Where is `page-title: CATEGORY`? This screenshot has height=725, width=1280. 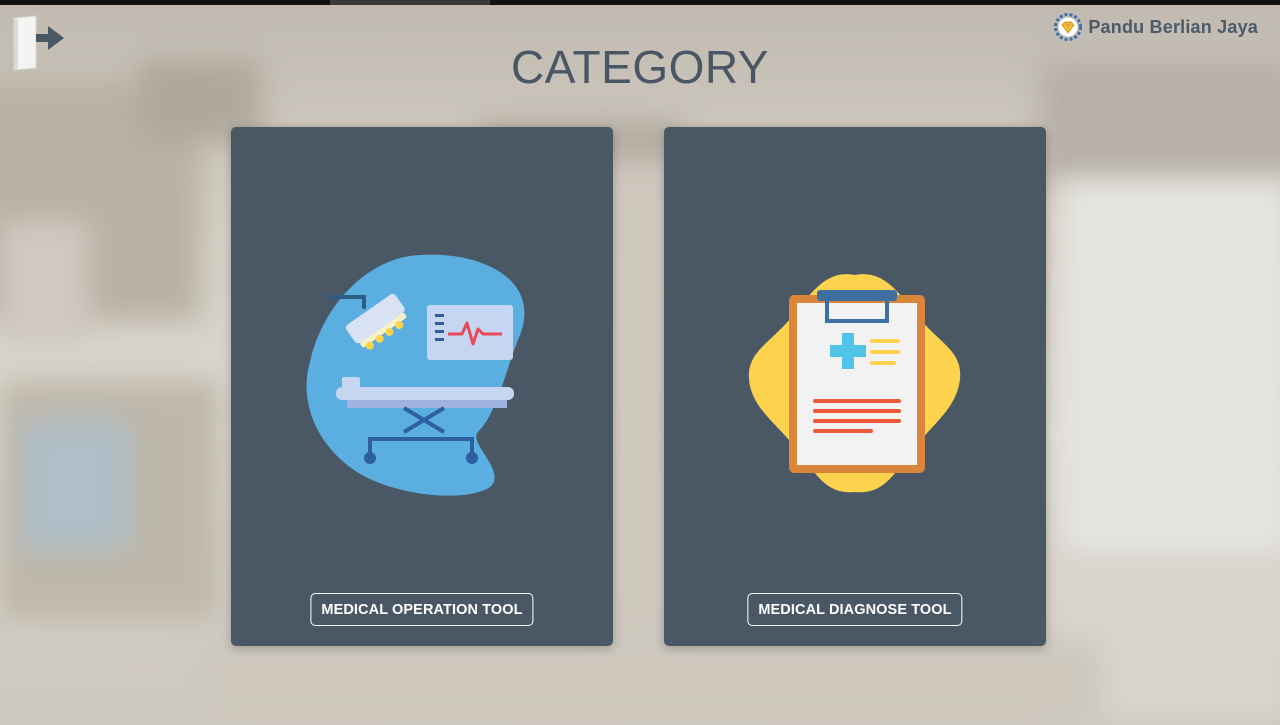
page-title: CATEGORY is located at coordinates (640, 67).